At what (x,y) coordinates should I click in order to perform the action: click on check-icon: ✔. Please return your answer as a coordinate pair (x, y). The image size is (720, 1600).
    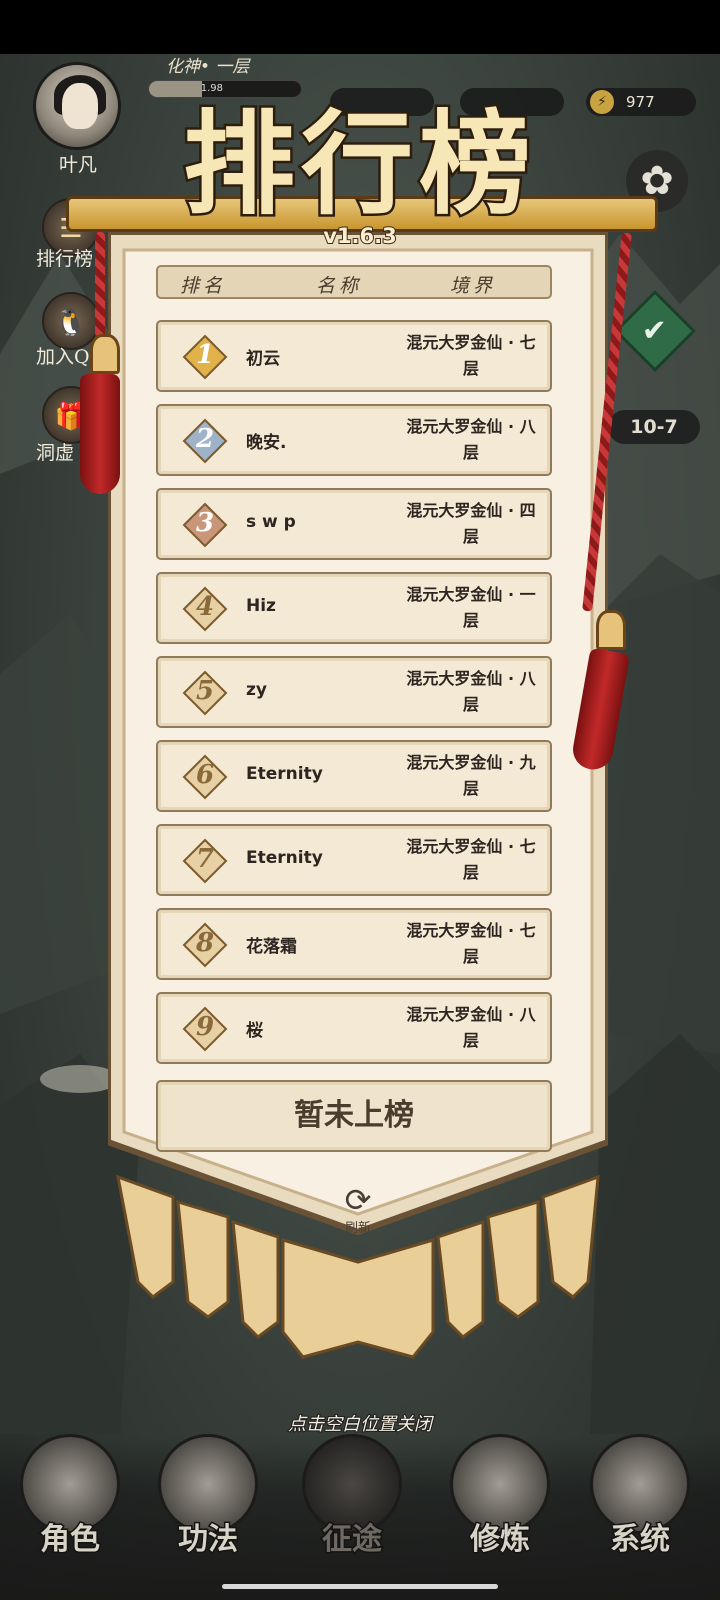
    Looking at the image, I should click on (654, 331).